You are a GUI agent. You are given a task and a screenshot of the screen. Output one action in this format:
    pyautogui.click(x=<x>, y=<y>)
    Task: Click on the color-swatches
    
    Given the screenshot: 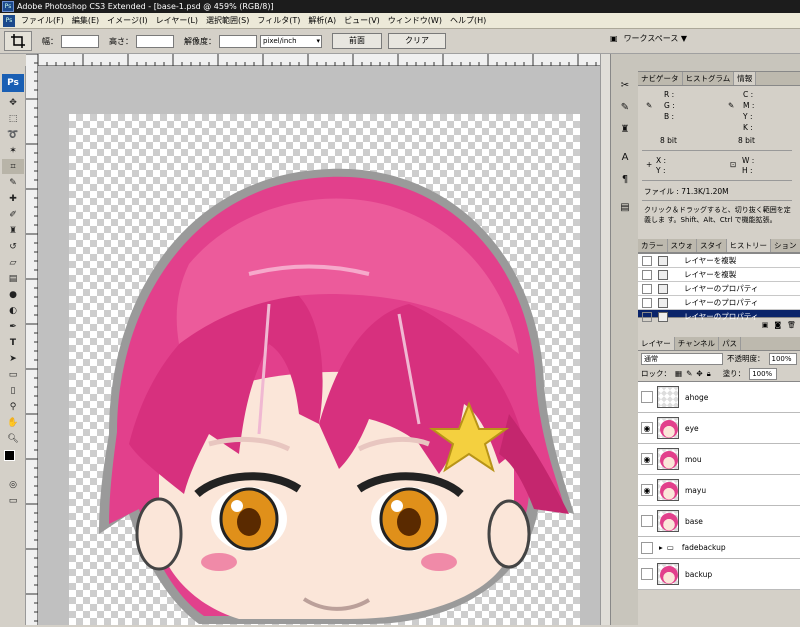 What is the action you would take?
    pyautogui.click(x=12, y=463)
    